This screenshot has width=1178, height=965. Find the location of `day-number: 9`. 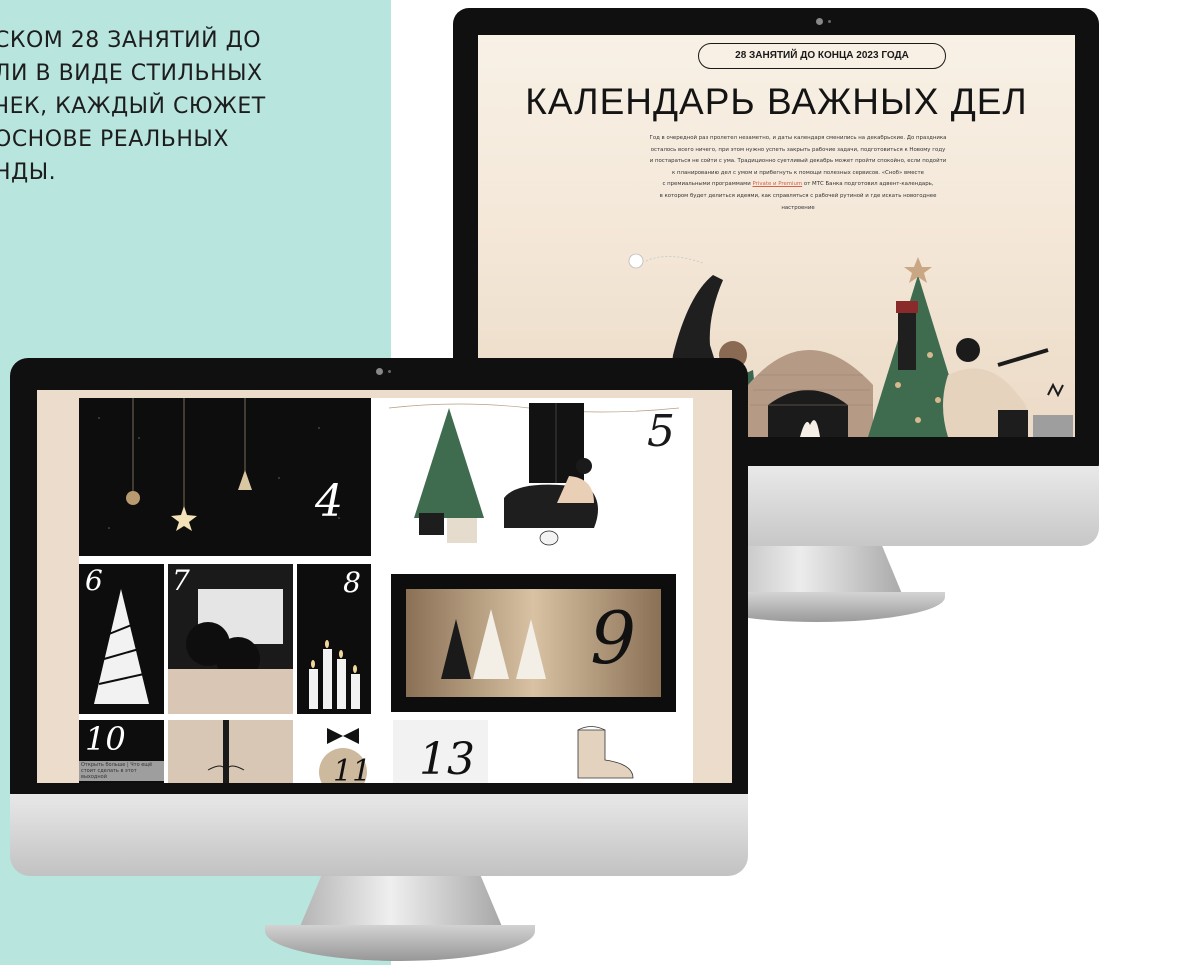

day-number: 9 is located at coordinates (613, 638).